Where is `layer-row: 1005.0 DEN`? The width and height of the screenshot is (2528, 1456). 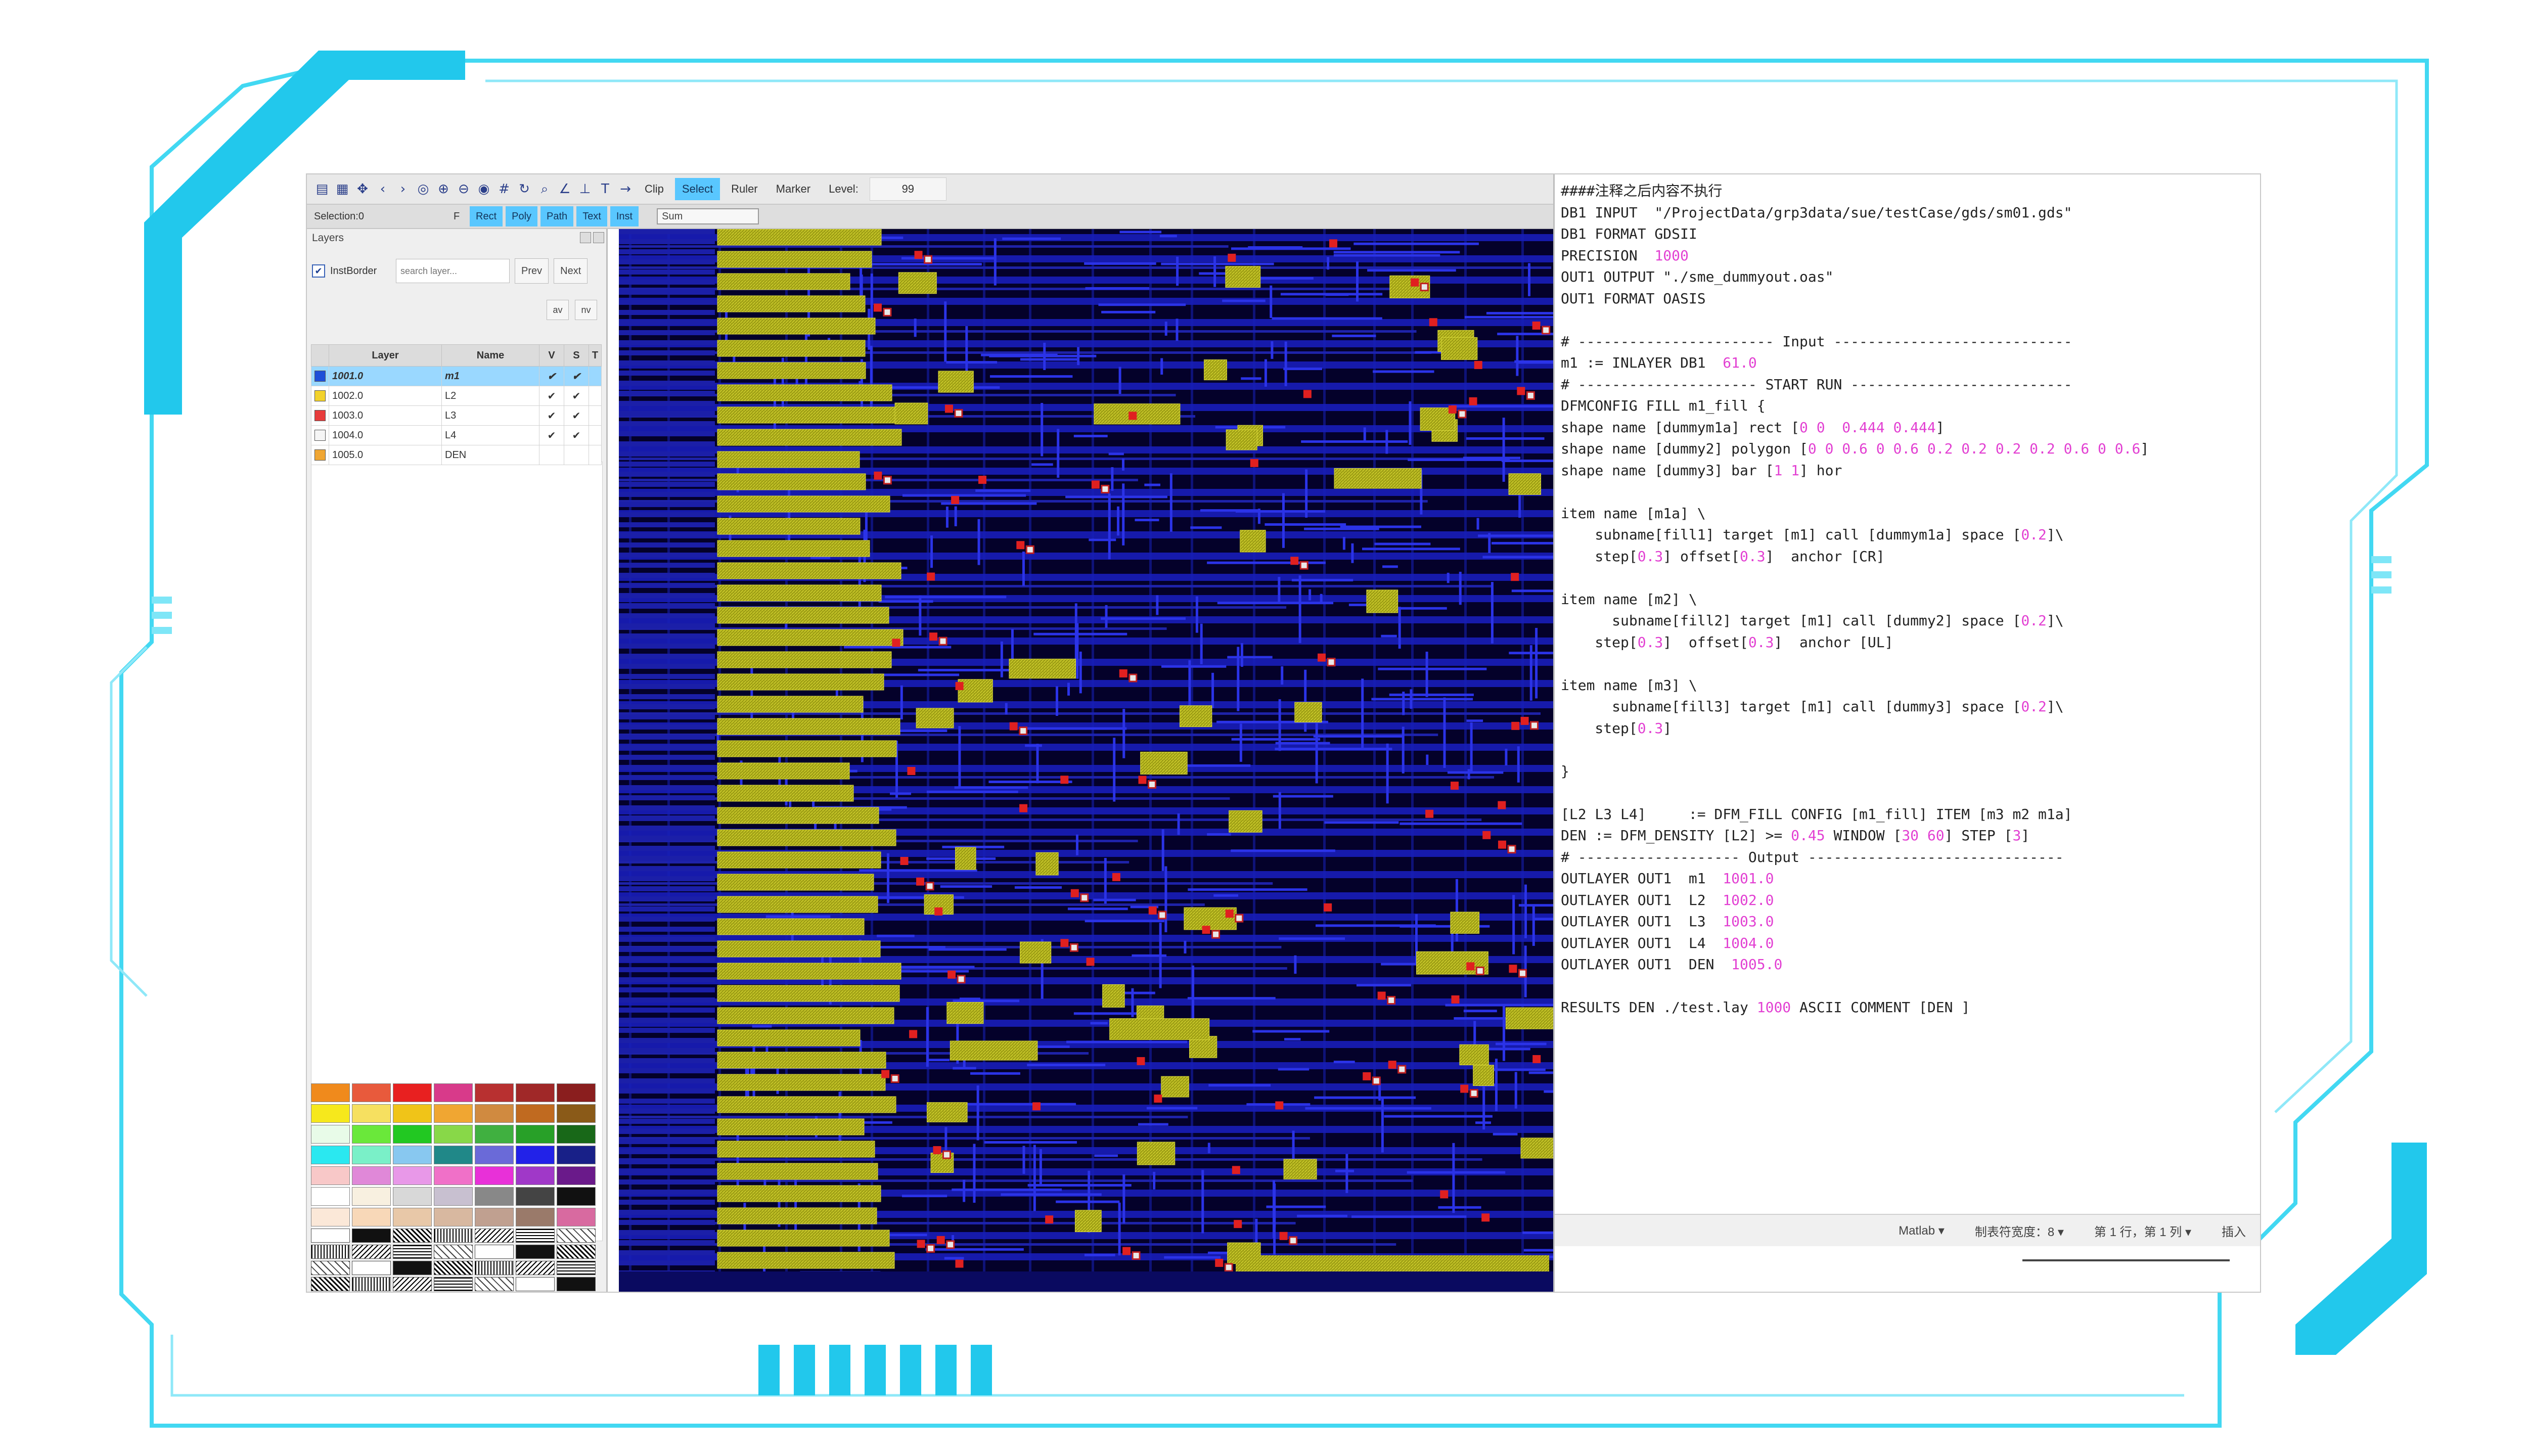 layer-row: 1005.0 DEN is located at coordinates (457, 455).